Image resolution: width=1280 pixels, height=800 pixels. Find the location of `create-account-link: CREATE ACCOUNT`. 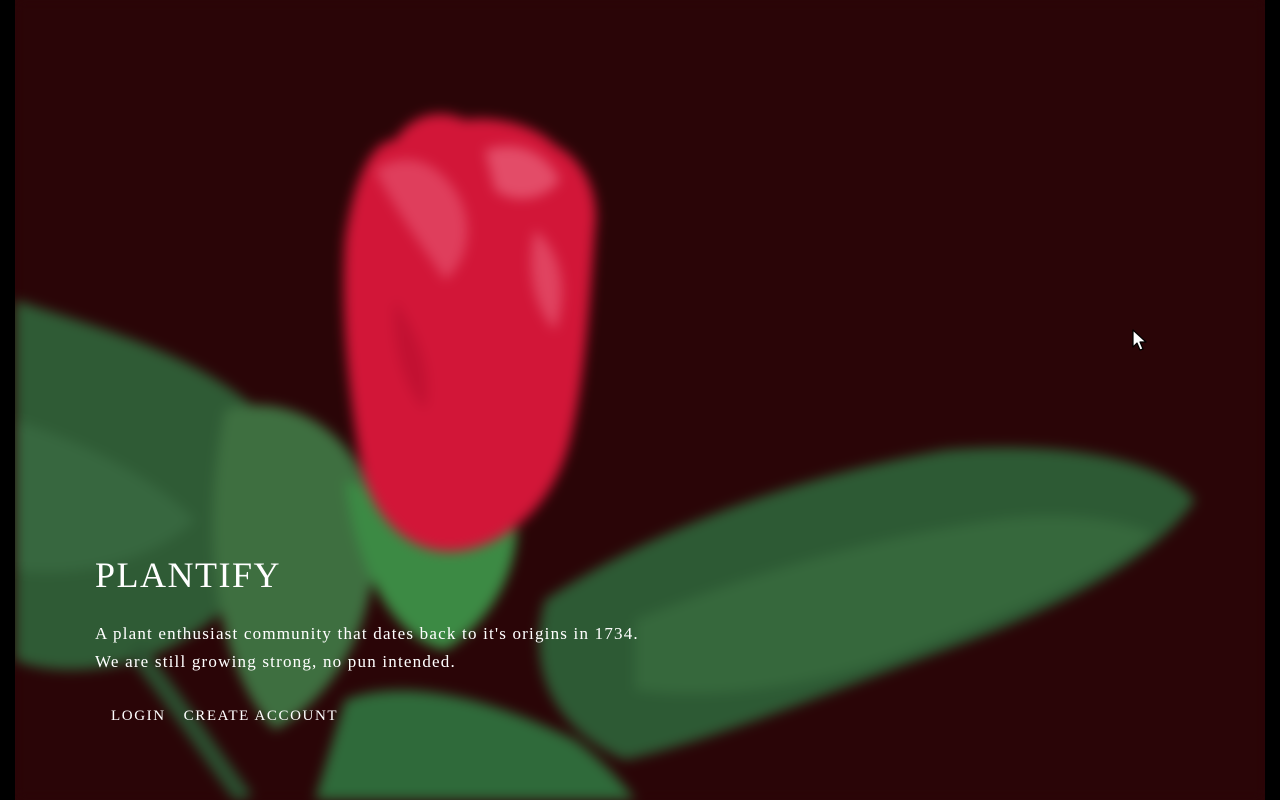

create-account-link: CREATE ACCOUNT is located at coordinates (261, 716).